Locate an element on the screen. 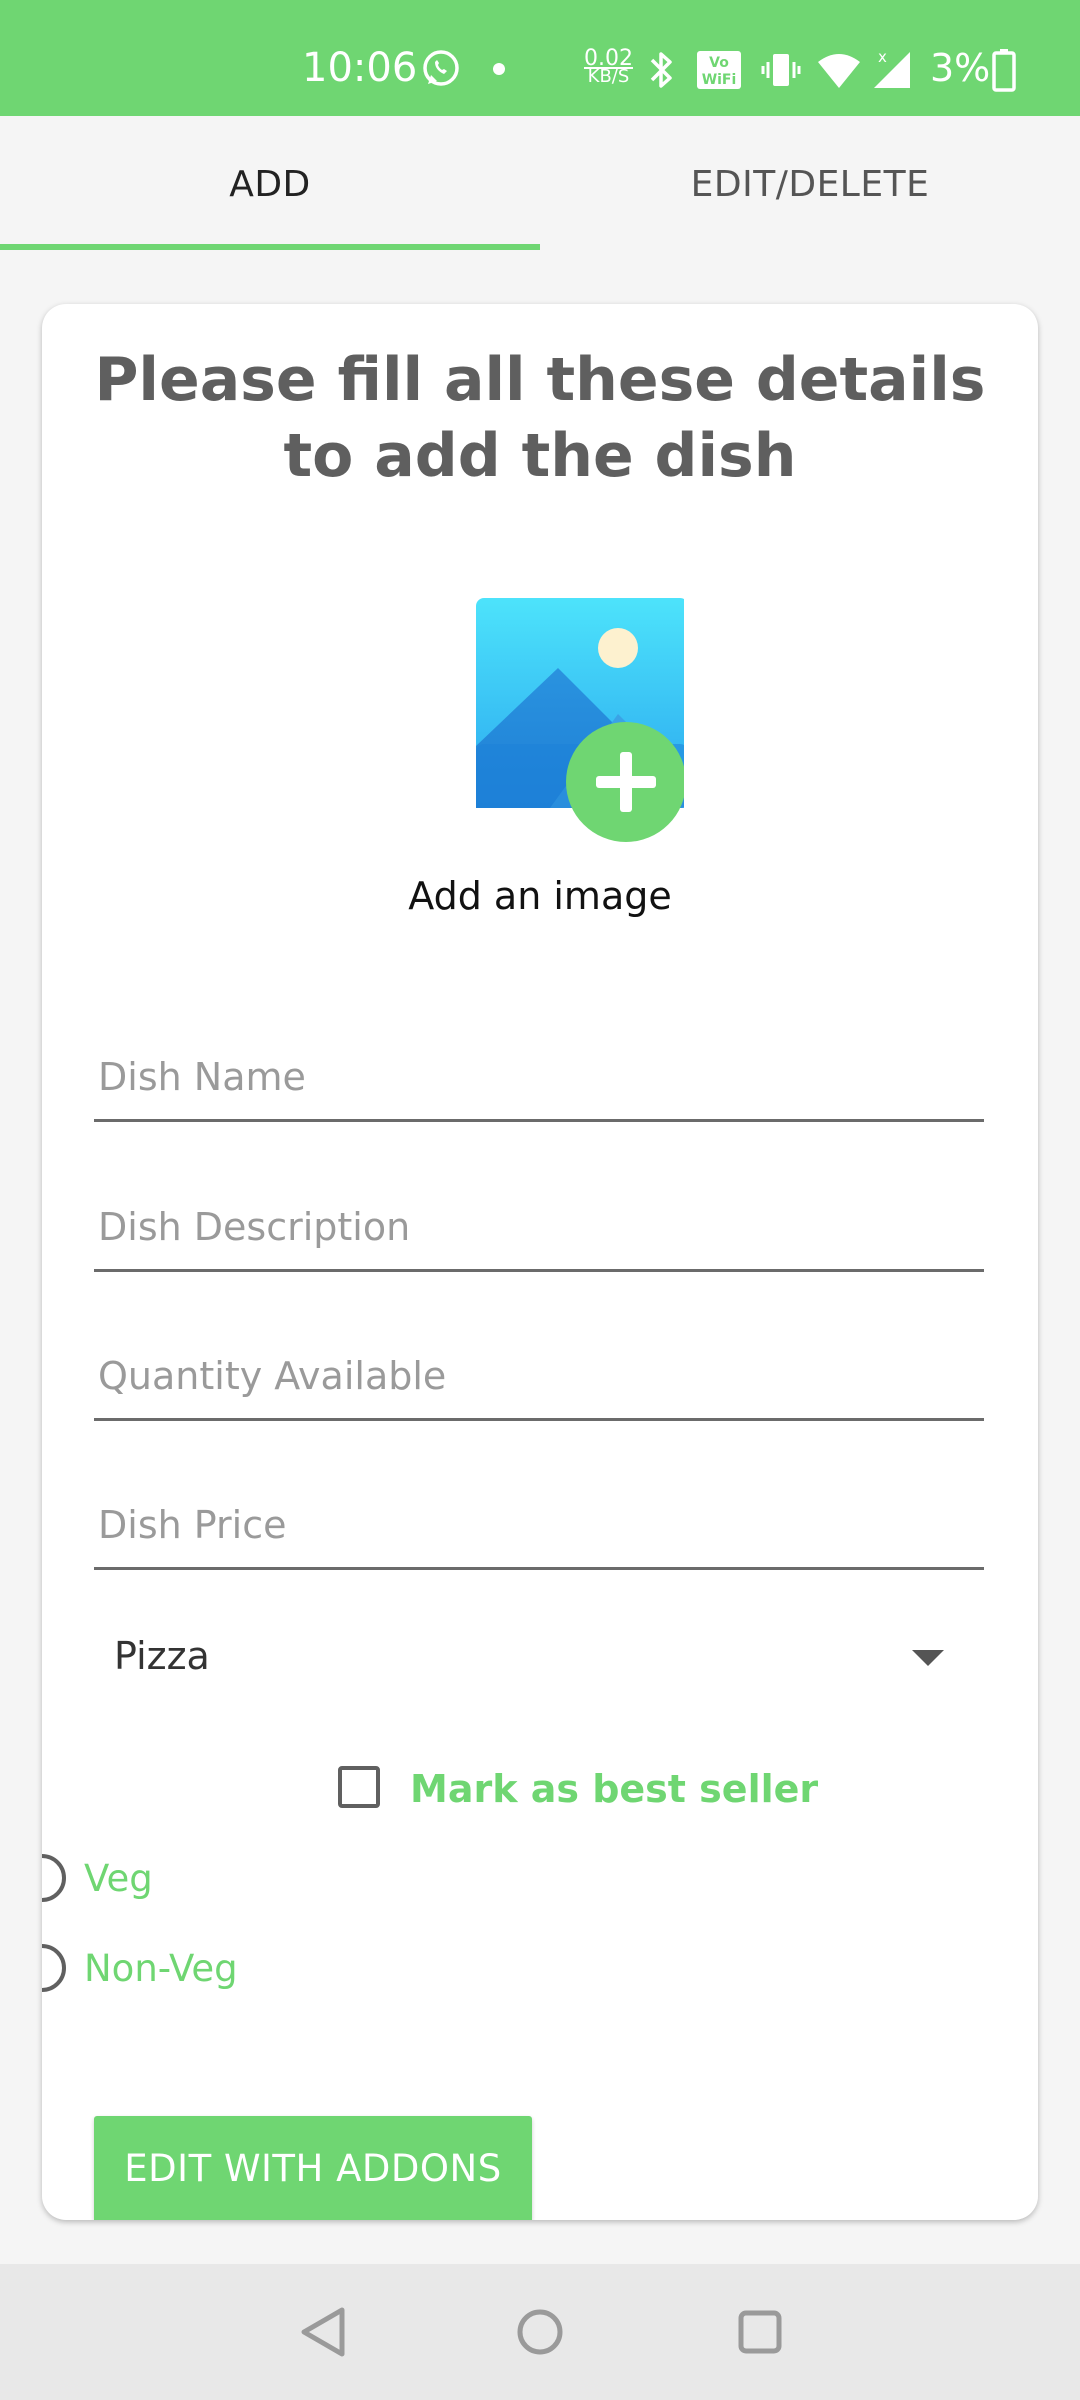 Image resolution: width=1080 pixels, height=2400 pixels. tab-edit-delete: EDIT/DELETE is located at coordinates (810, 184).